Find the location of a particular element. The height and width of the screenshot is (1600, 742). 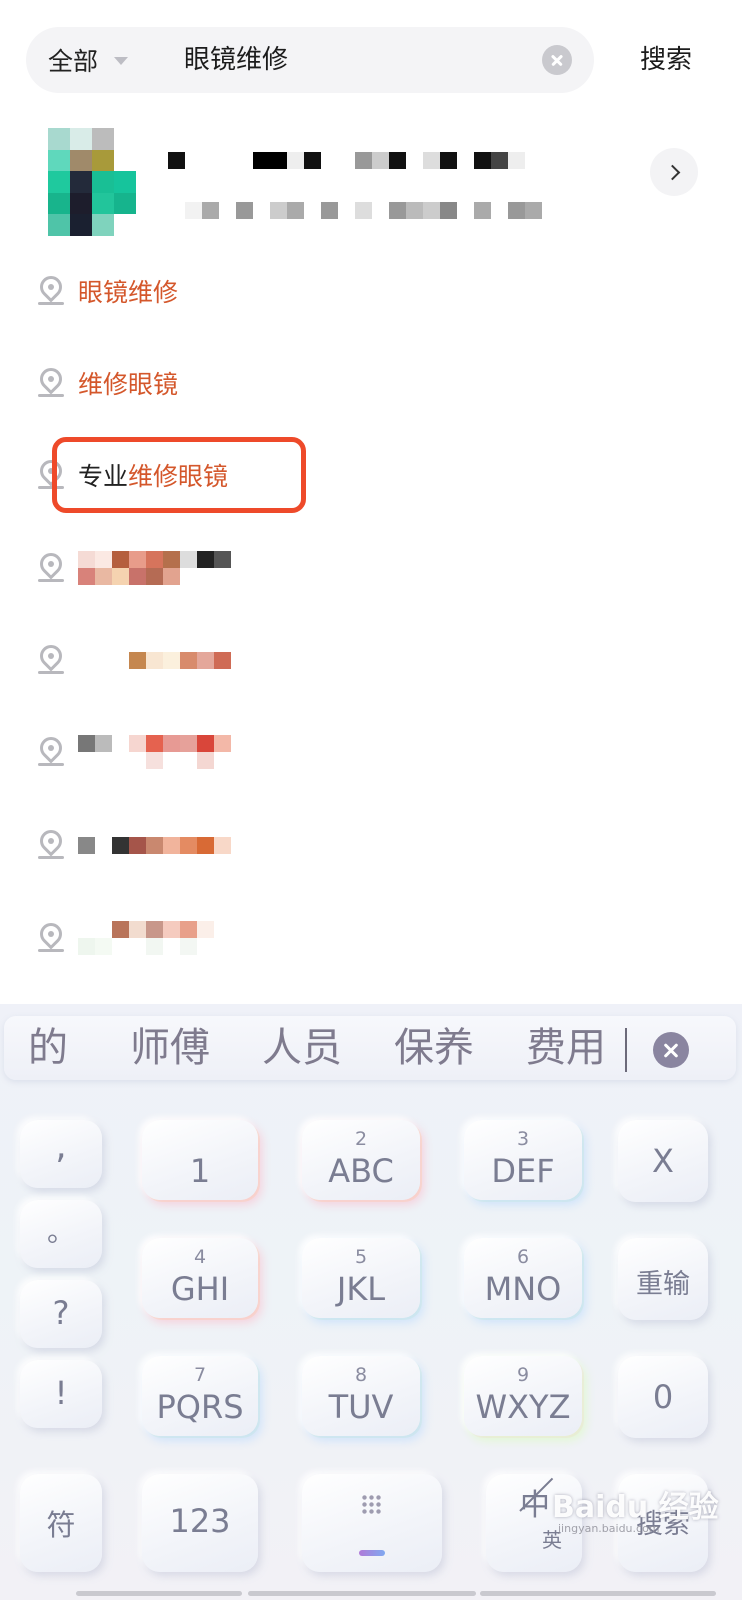

punct-key-comma: , is located at coordinates (61, 1154).